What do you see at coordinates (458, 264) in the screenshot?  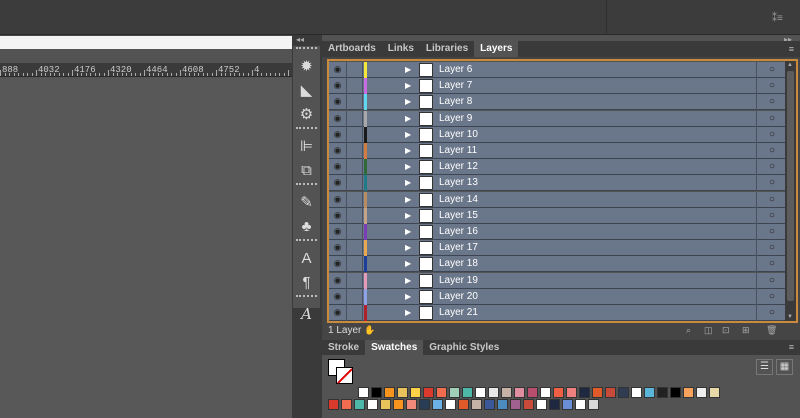 I see `layer-name: Layer 18` at bounding box center [458, 264].